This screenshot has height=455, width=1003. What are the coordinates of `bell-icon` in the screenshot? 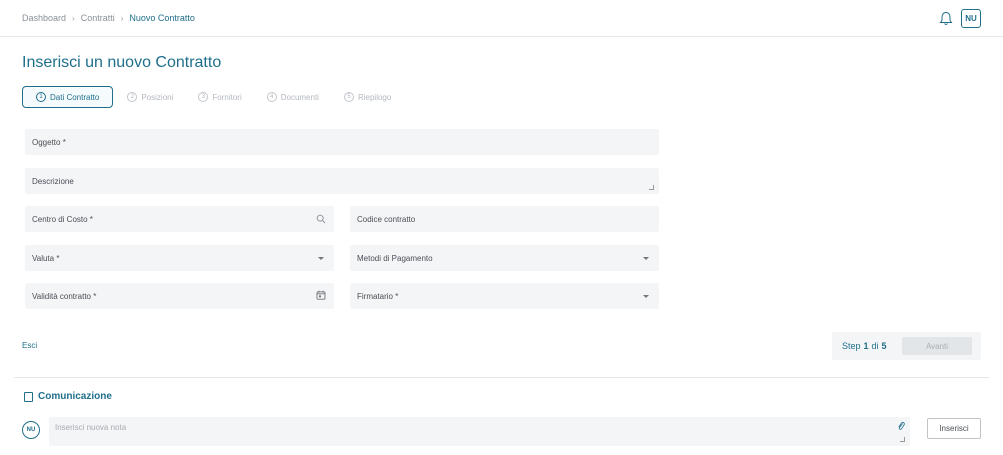 It's located at (946, 18).